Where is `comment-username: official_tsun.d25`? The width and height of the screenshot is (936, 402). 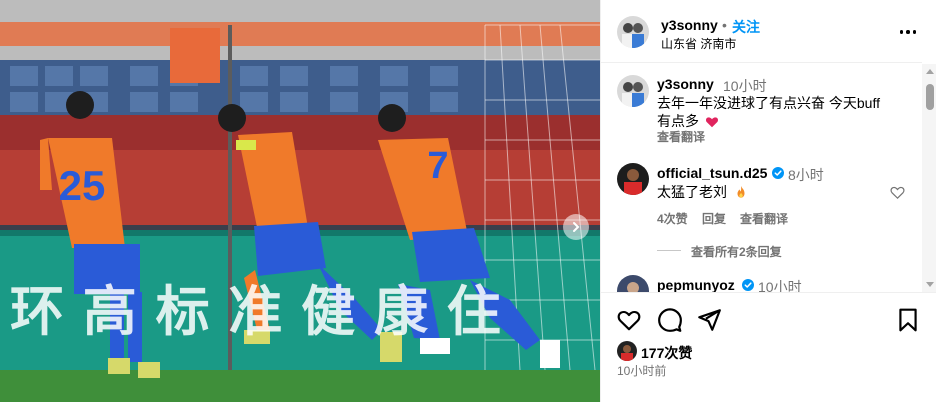 comment-username: official_tsun.d25 is located at coordinates (712, 173).